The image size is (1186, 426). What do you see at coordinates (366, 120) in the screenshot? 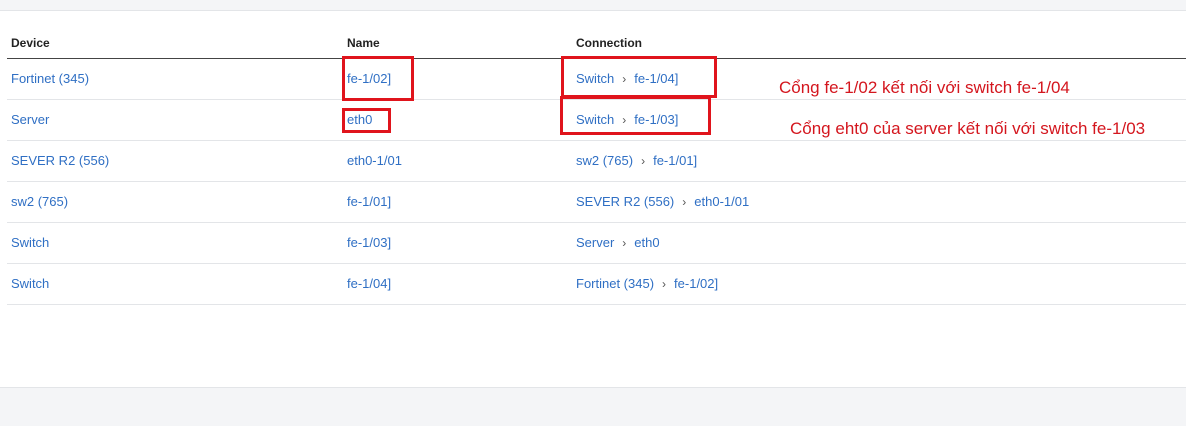
I see `highlight-box-name-server` at bounding box center [366, 120].